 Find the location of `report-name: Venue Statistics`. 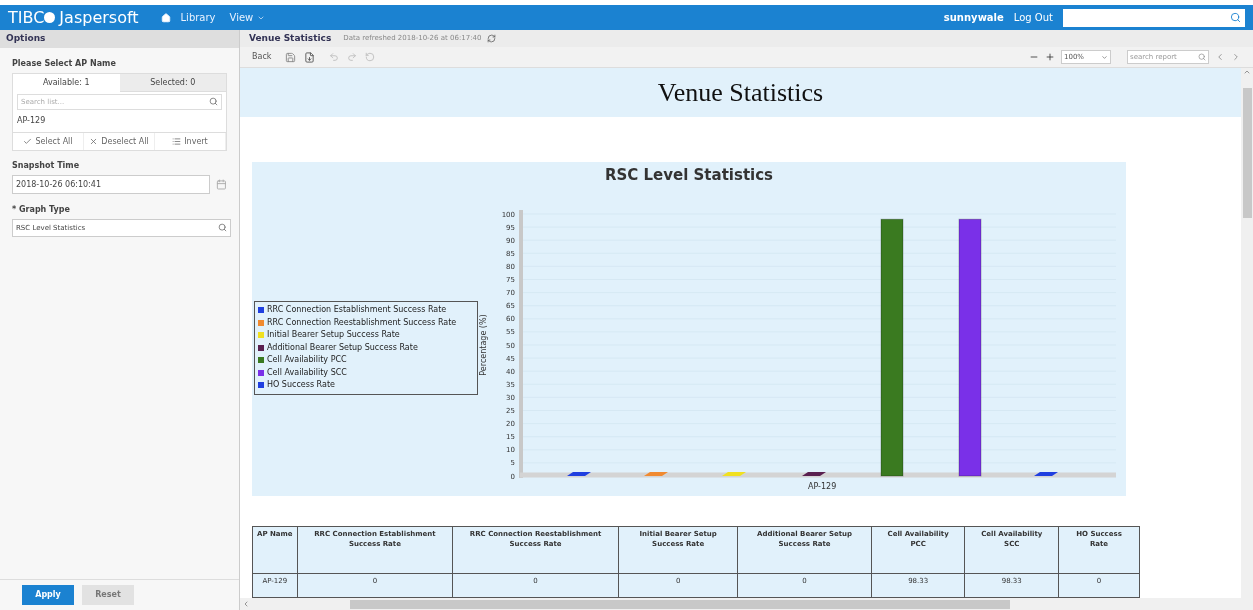

report-name: Venue Statistics is located at coordinates (290, 38).